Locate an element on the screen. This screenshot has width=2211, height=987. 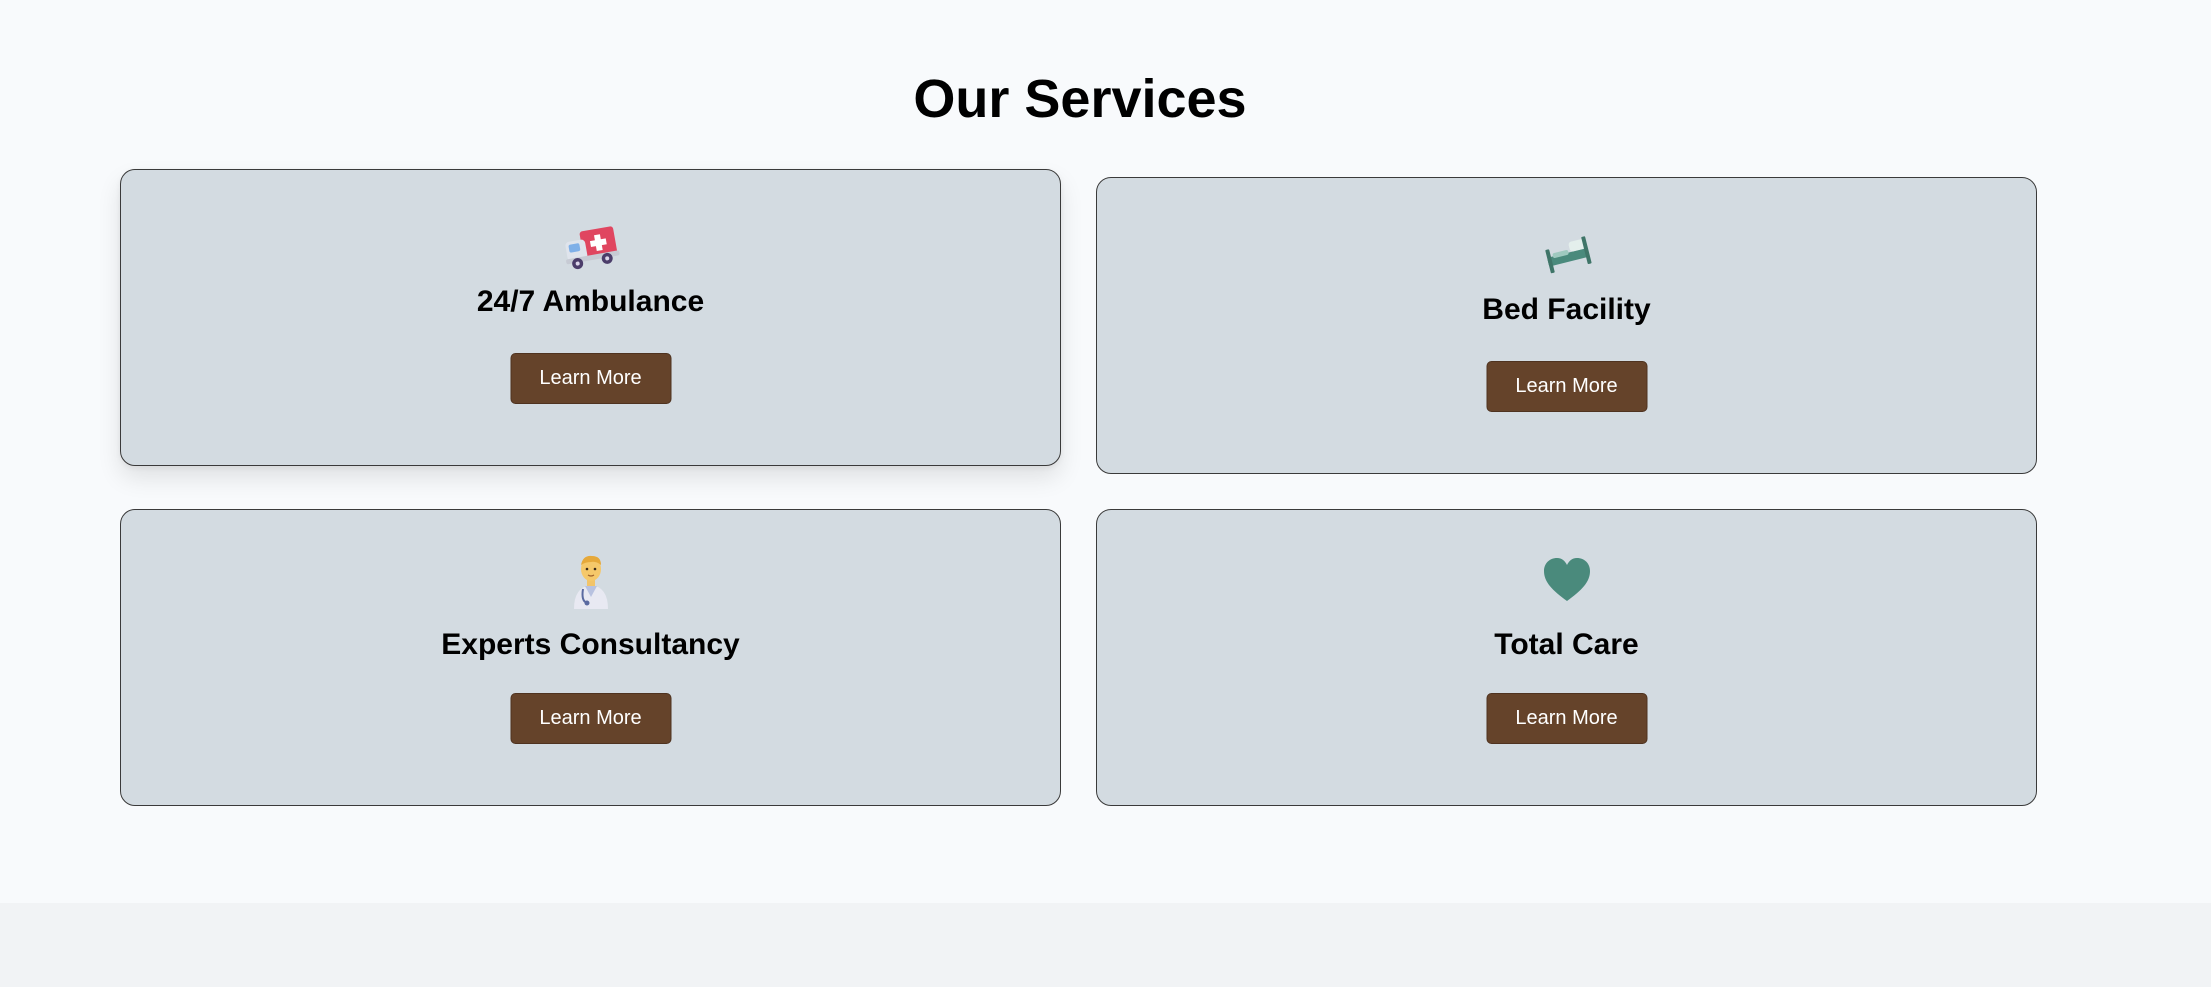
learn-more-button-total-care: Learn More is located at coordinates (1566, 718).